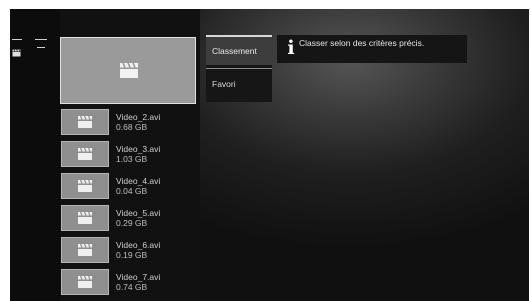  Describe the element at coordinates (132, 159) in the screenshot. I see `video-size: 1.03 GB` at that location.